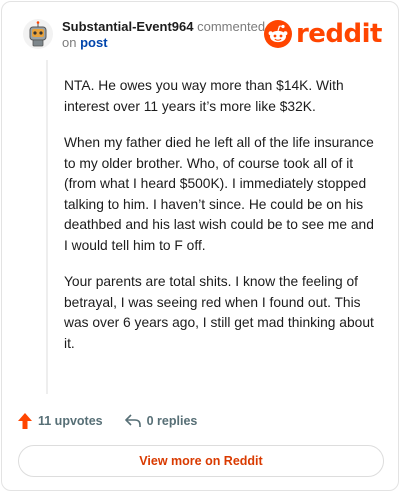  Describe the element at coordinates (231, 26) in the screenshot. I see `commented-text: commented` at that location.